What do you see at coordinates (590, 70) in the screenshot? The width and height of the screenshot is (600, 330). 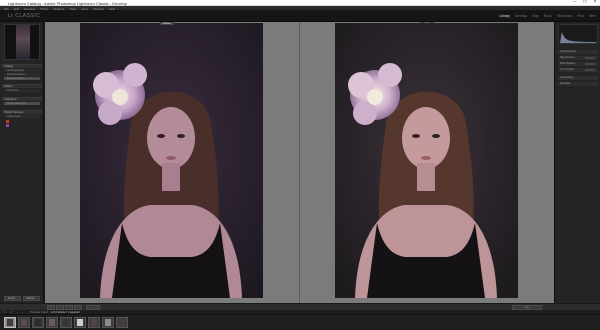 I see `tone-control-dropdown` at bounding box center [590, 70].